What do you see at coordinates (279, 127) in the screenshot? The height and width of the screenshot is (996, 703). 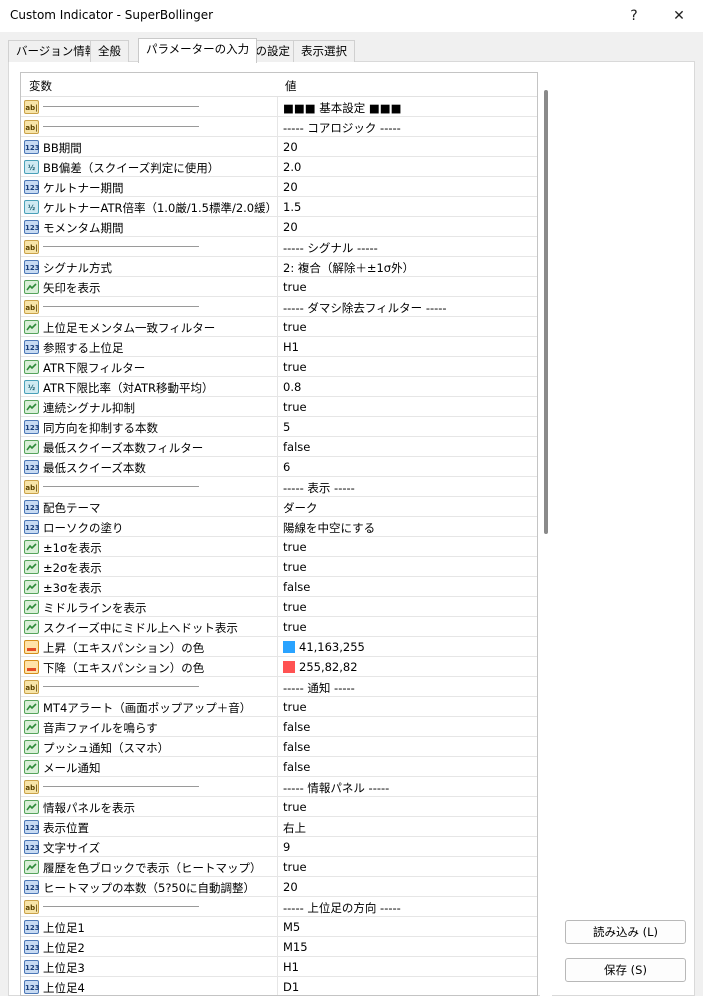 I see `parameter-row: ab| ----- コアロジック -----` at bounding box center [279, 127].